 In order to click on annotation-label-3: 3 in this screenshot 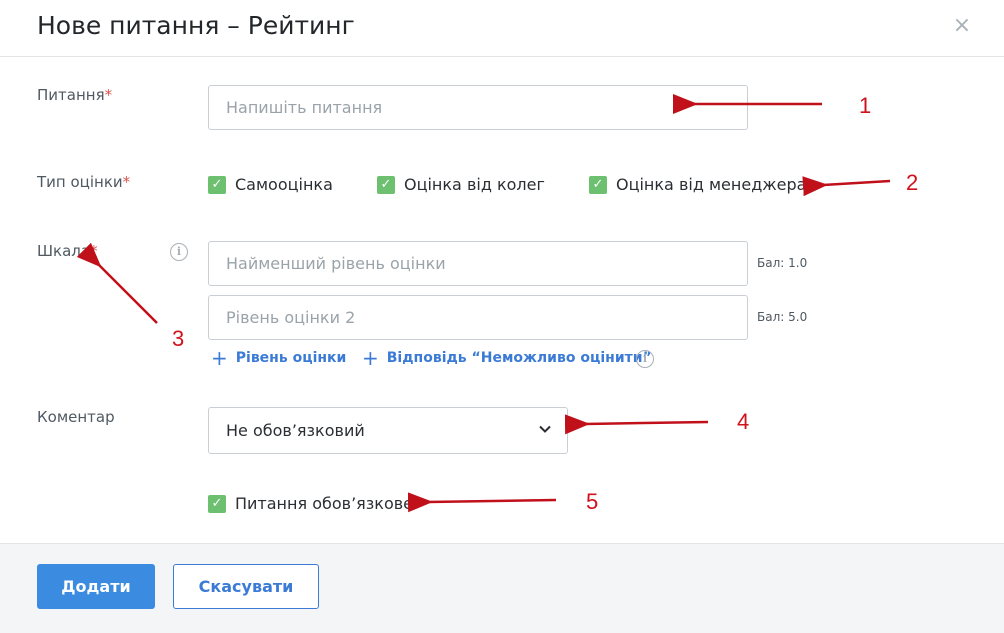, I will do `click(178, 338)`.